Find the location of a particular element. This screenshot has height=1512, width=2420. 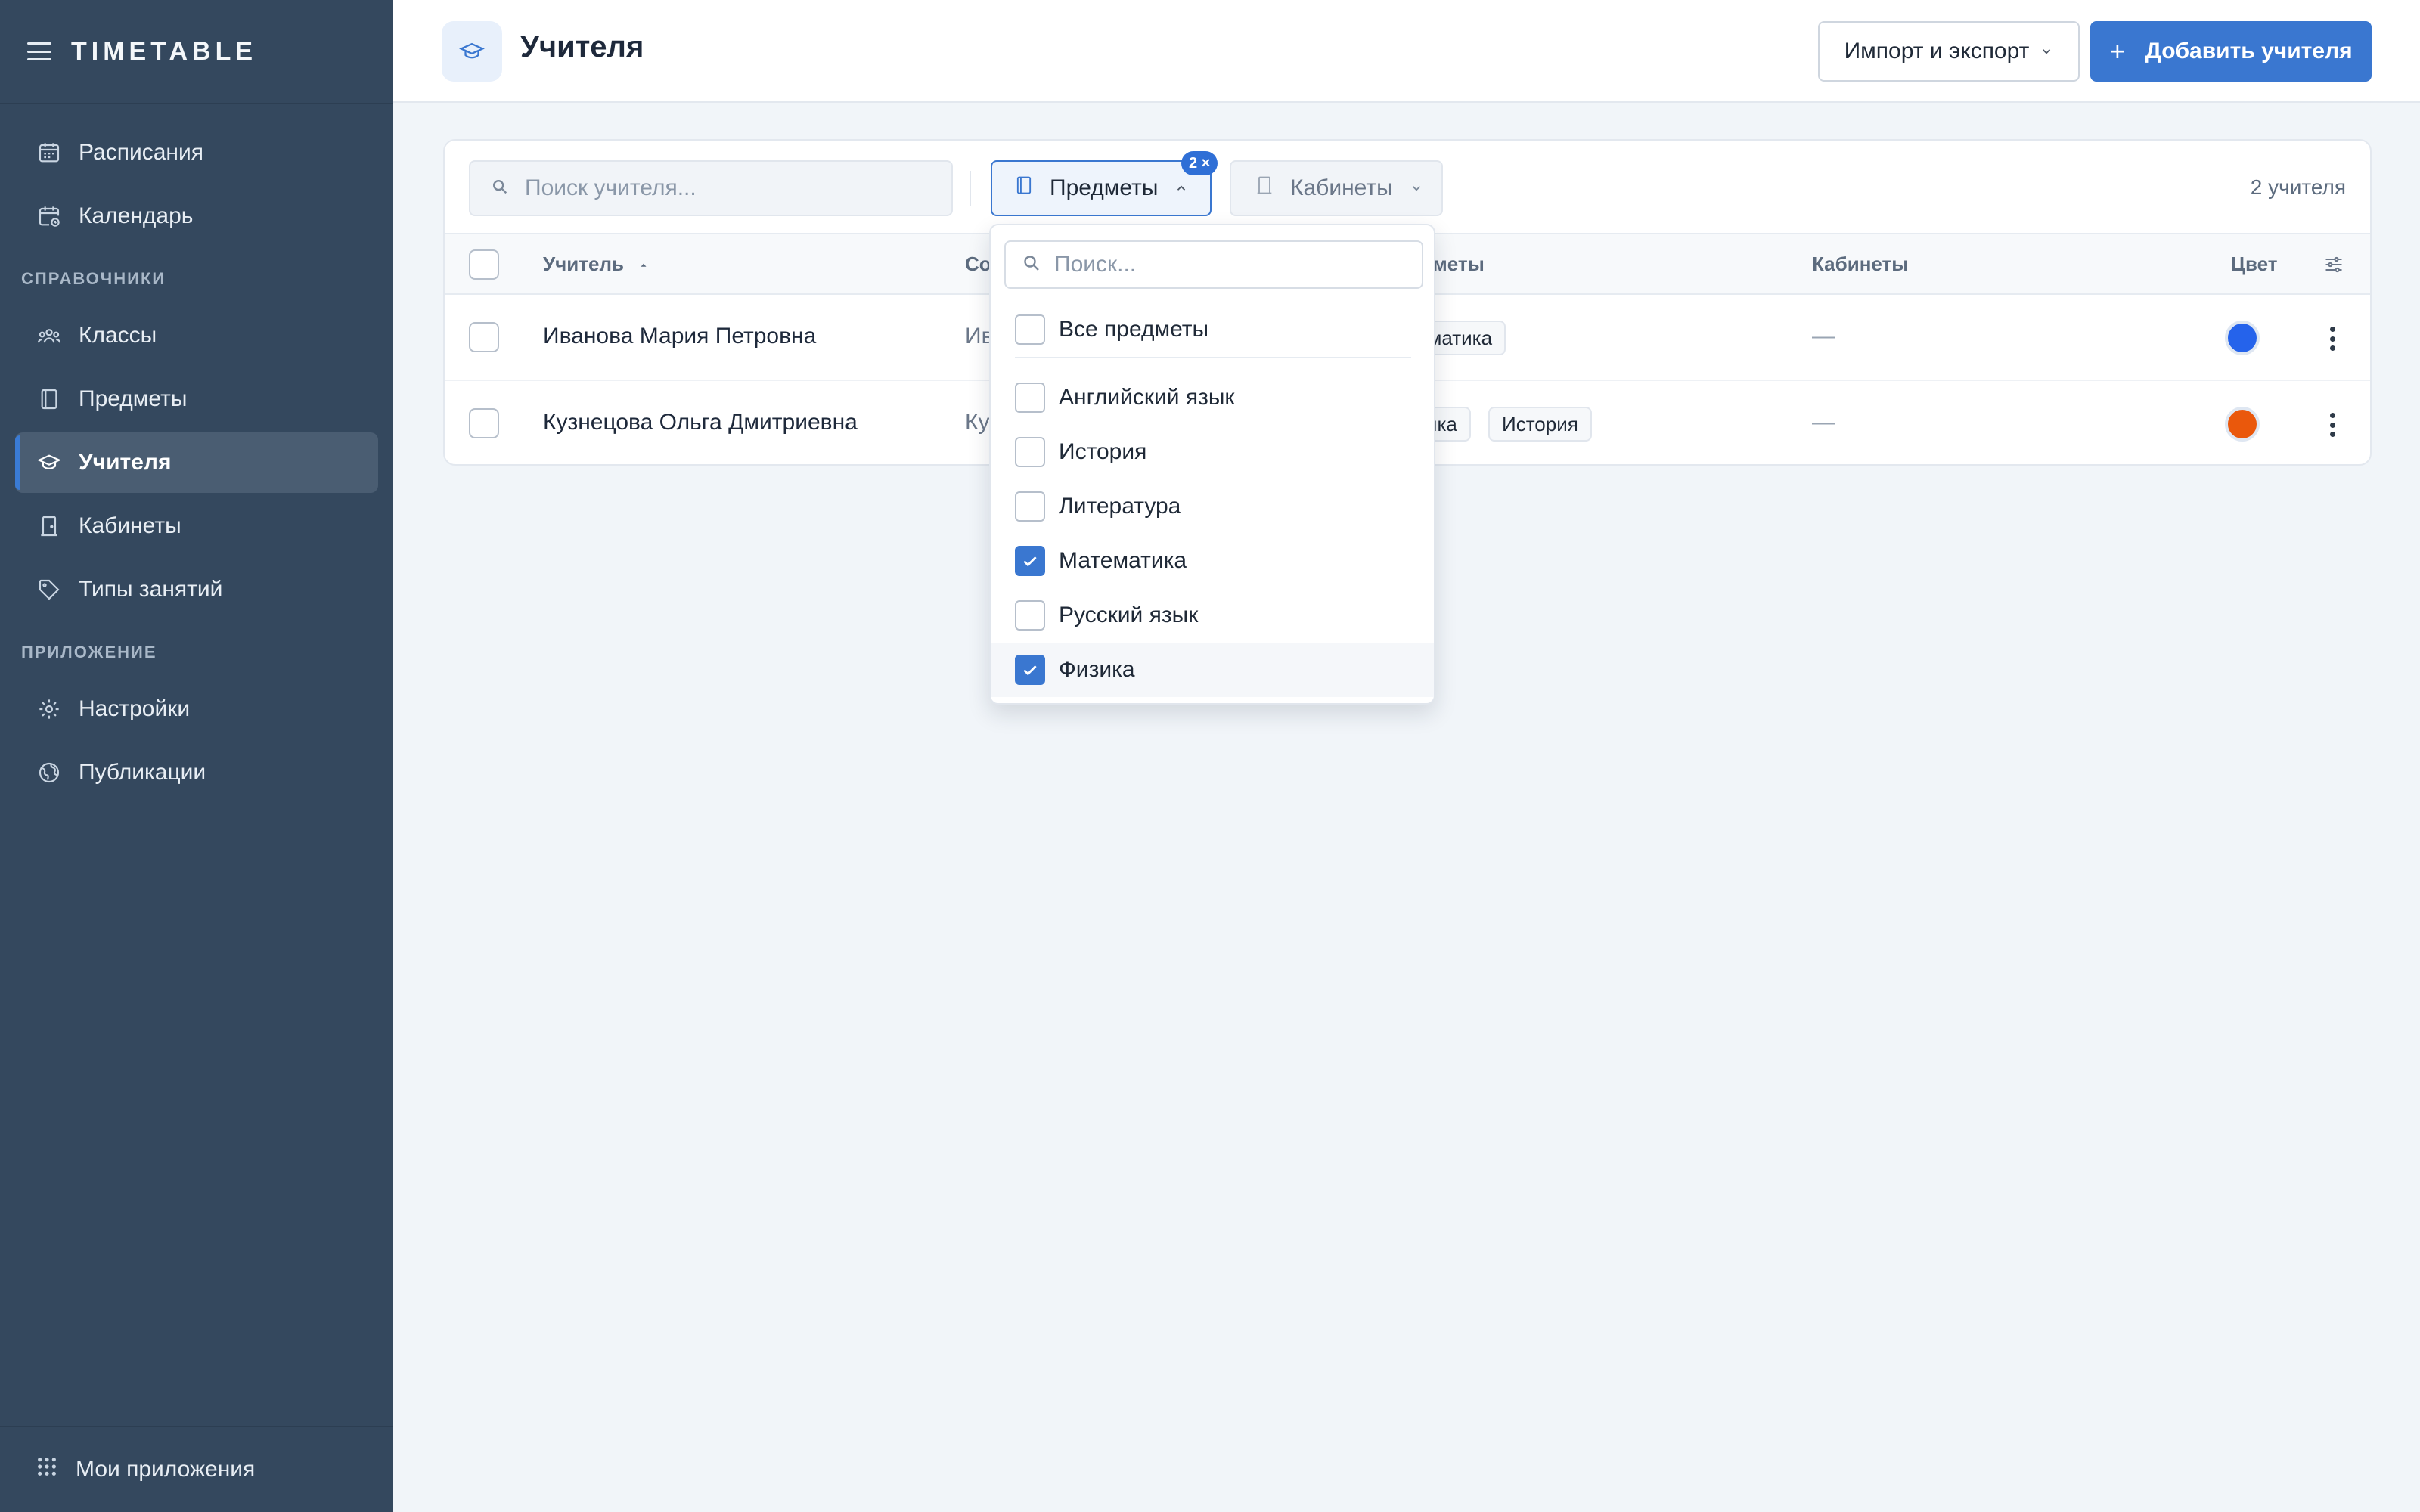

add-teacher-label: Добавить учителя is located at coordinates (2249, 52).